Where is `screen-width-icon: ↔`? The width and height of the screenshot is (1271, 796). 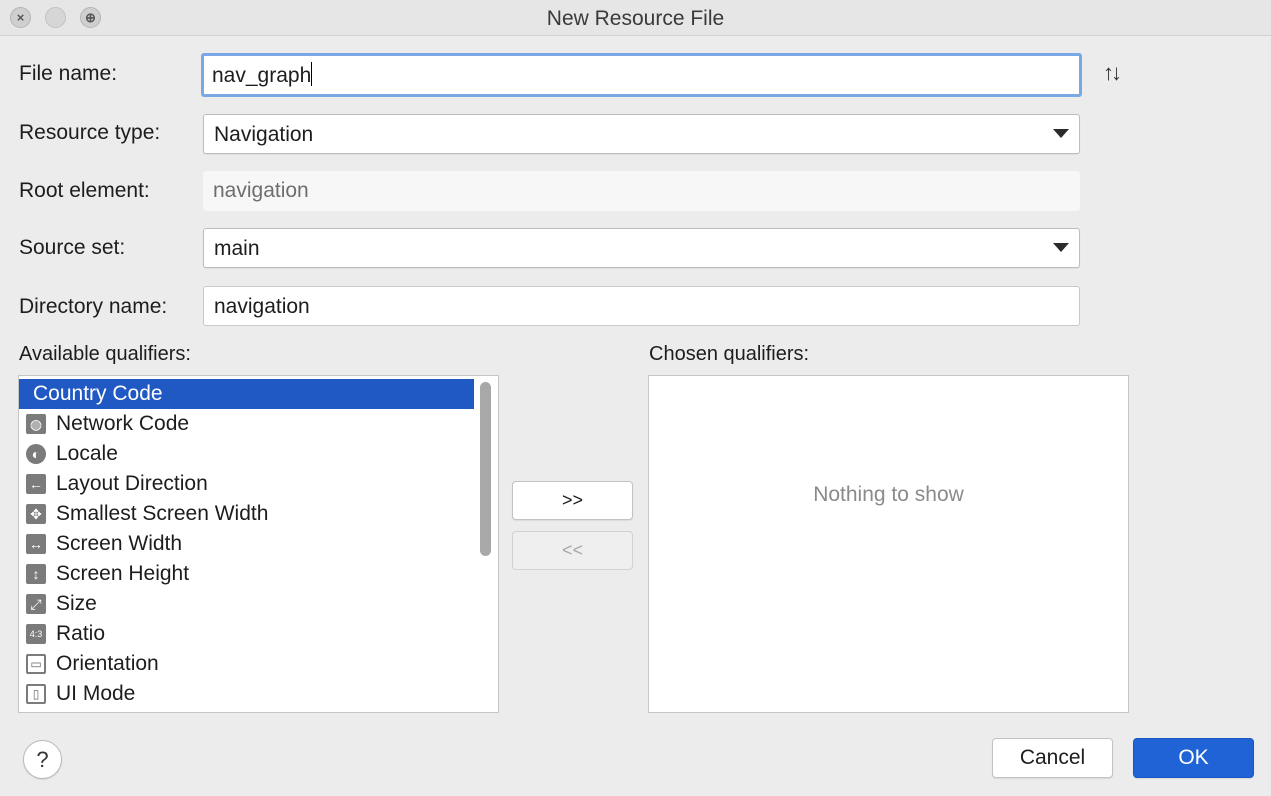
screen-width-icon: ↔ is located at coordinates (36, 544).